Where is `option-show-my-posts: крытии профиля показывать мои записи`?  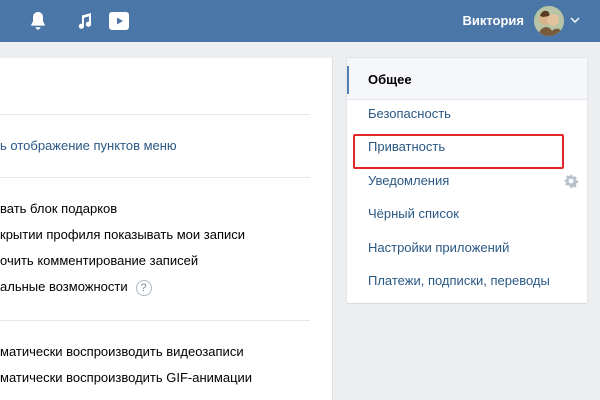
option-show-my-posts: крытии профиля показывать мои записи is located at coordinates (122, 234).